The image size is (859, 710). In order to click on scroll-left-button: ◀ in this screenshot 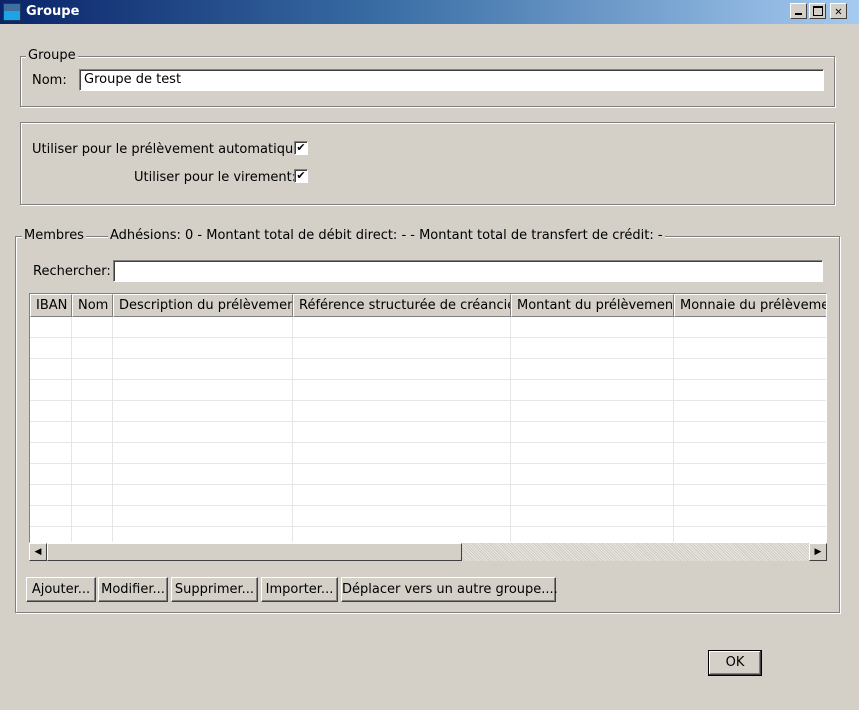, I will do `click(38, 552)`.